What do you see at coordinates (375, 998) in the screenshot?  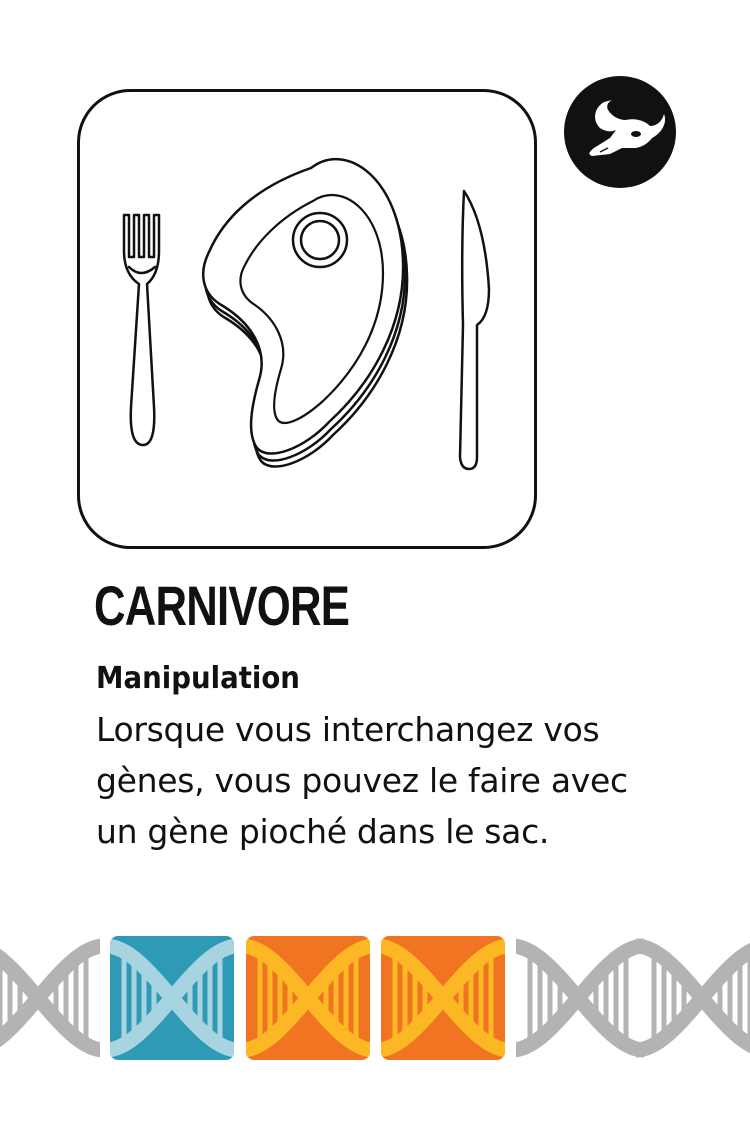 I see `dna-strip` at bounding box center [375, 998].